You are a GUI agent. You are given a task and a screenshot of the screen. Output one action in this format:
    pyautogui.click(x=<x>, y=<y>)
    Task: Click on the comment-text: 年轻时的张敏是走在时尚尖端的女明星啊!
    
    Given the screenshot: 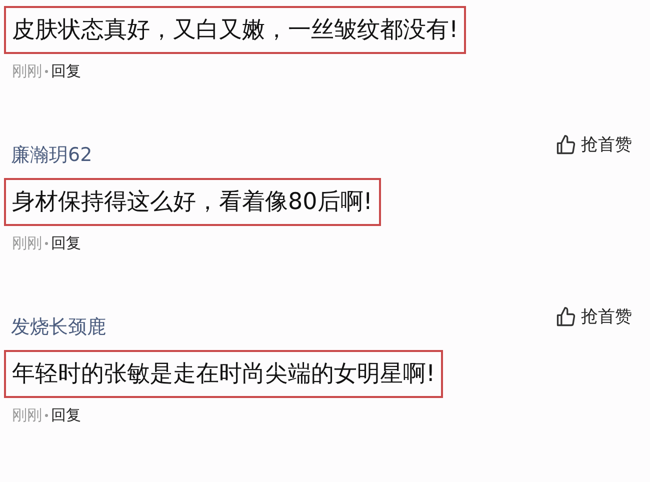 What is the action you would take?
    pyautogui.click(x=224, y=374)
    